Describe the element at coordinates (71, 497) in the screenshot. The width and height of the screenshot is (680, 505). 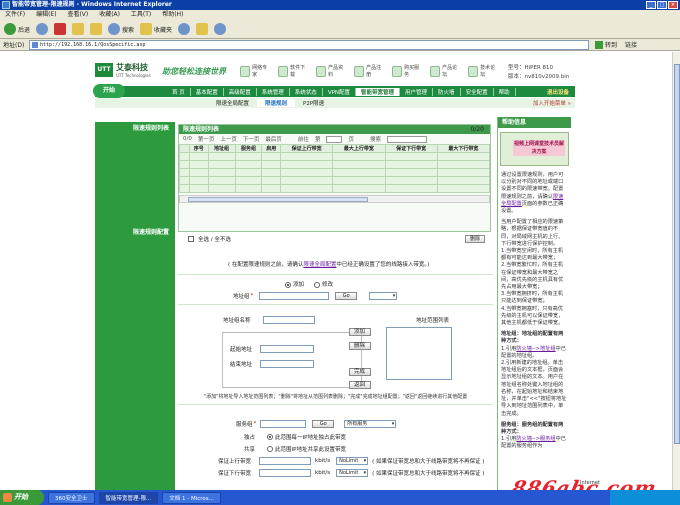
I see `taskbar-task: 360安全卫士` at that location.